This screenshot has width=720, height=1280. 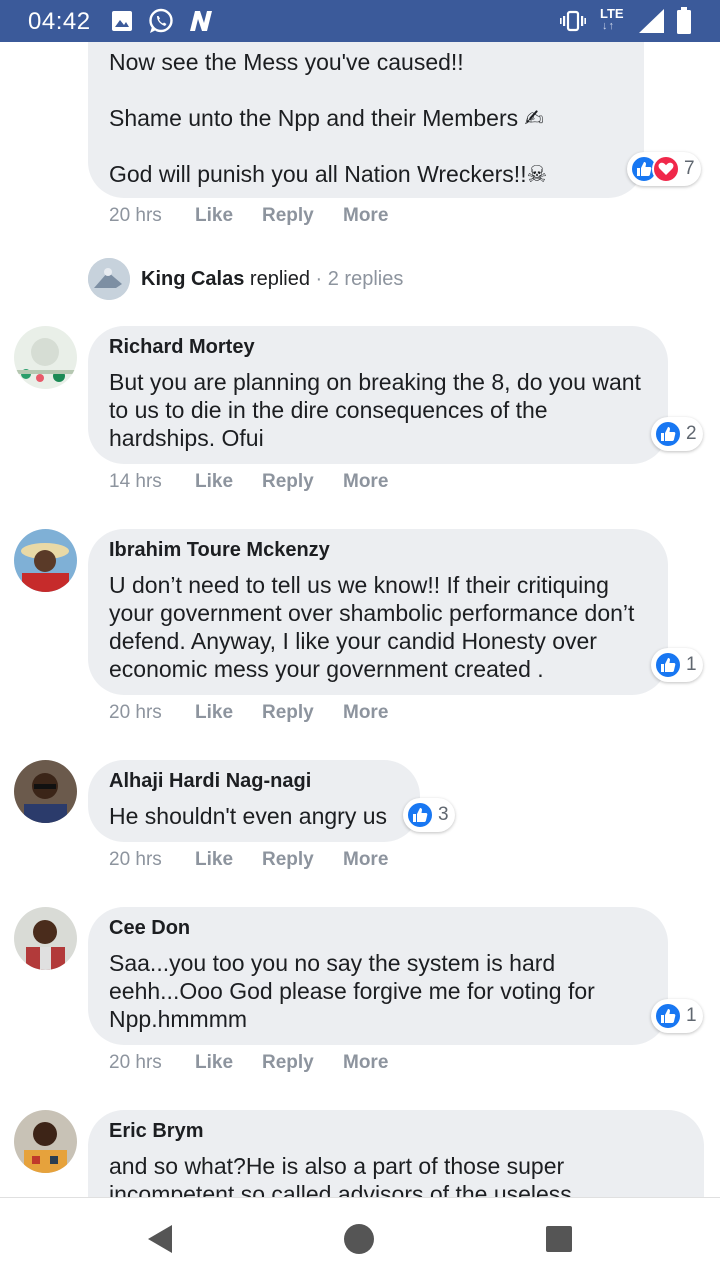 I want to click on reaction-count: 7, so click(x=689, y=168).